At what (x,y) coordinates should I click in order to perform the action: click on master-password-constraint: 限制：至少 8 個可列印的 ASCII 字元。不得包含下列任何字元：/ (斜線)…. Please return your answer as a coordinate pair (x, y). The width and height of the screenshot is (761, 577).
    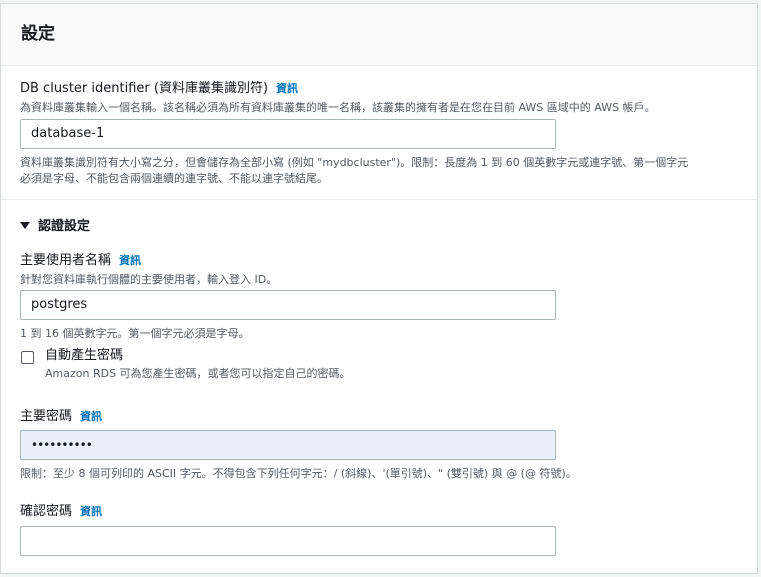
    Looking at the image, I should click on (298, 473).